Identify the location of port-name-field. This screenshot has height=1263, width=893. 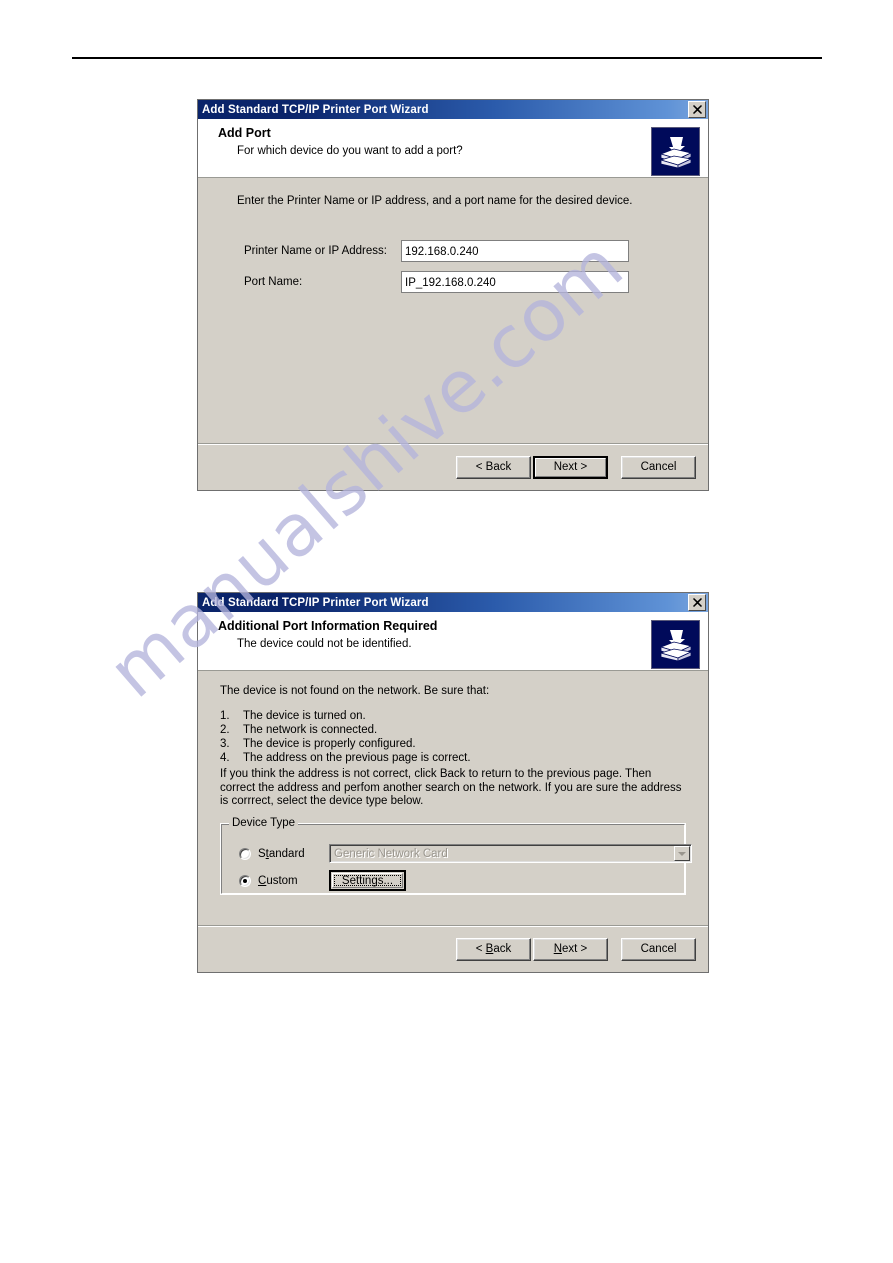
(515, 283).